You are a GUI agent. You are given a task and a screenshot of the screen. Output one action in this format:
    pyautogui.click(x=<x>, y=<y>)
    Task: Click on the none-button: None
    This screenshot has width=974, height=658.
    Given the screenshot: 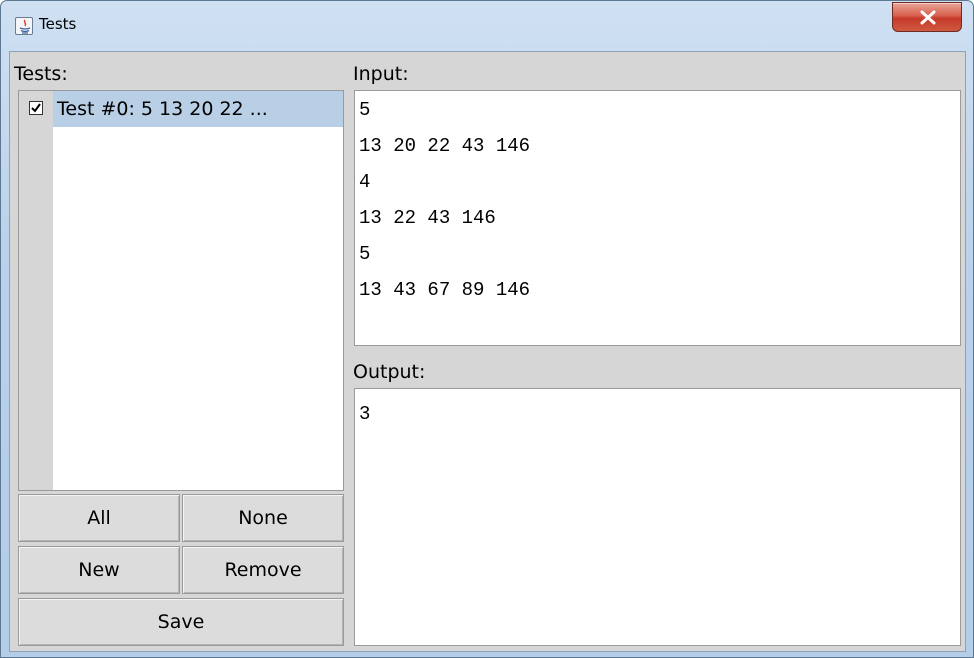 What is the action you would take?
    pyautogui.click(x=263, y=518)
    